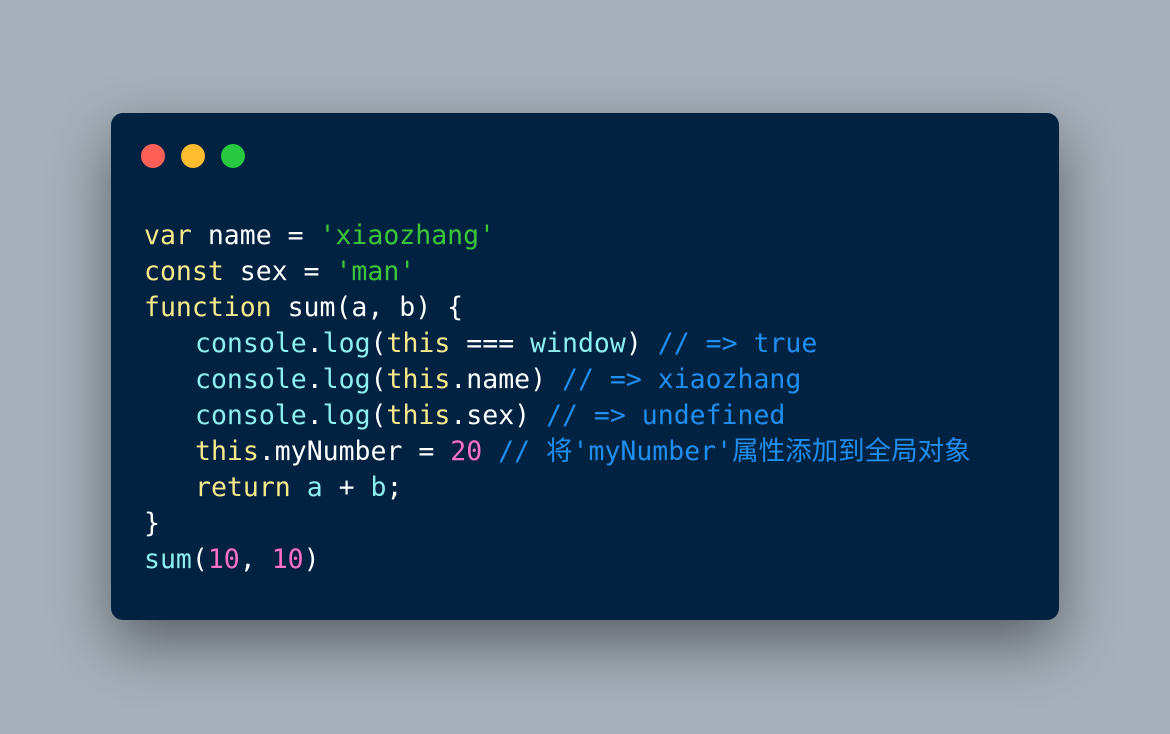 Image resolution: width=1170 pixels, height=734 pixels. What do you see at coordinates (466, 451) in the screenshot?
I see `code-token-number: 20` at bounding box center [466, 451].